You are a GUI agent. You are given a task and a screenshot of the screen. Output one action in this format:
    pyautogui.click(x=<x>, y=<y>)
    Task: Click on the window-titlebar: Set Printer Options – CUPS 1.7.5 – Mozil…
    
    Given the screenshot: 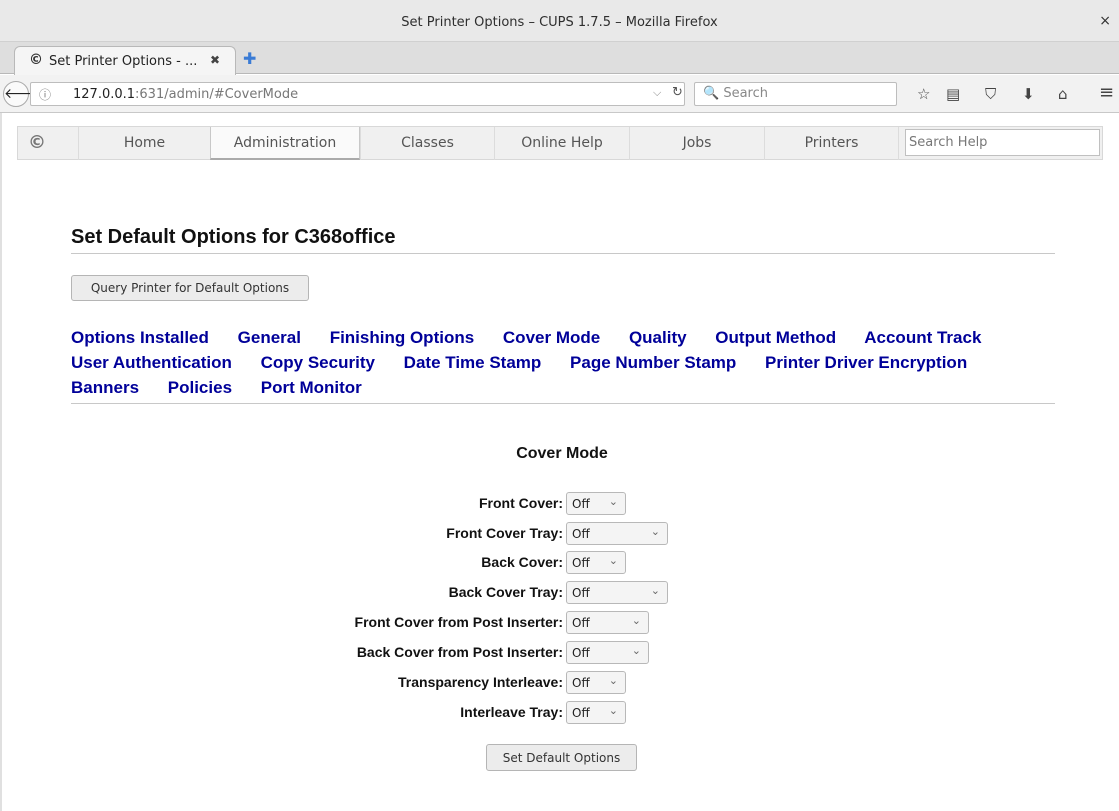 What is the action you would take?
    pyautogui.click(x=559, y=21)
    